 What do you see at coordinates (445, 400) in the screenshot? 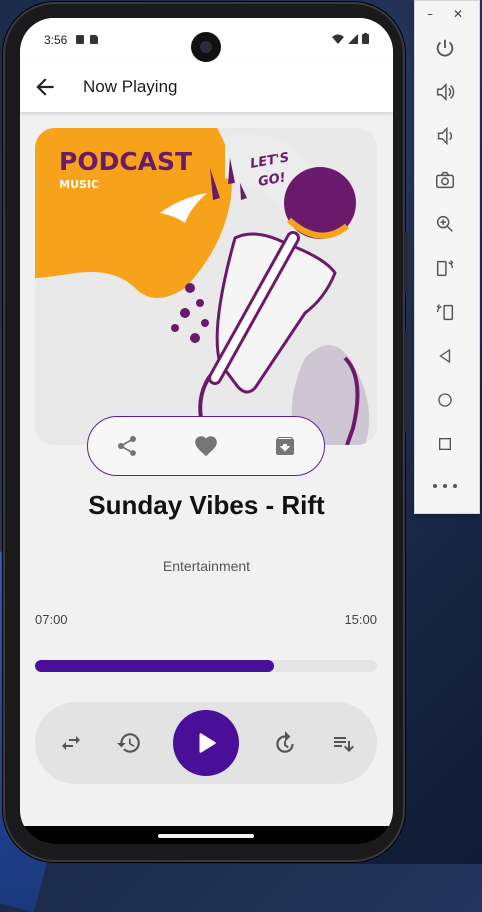
I see `home-icon` at bounding box center [445, 400].